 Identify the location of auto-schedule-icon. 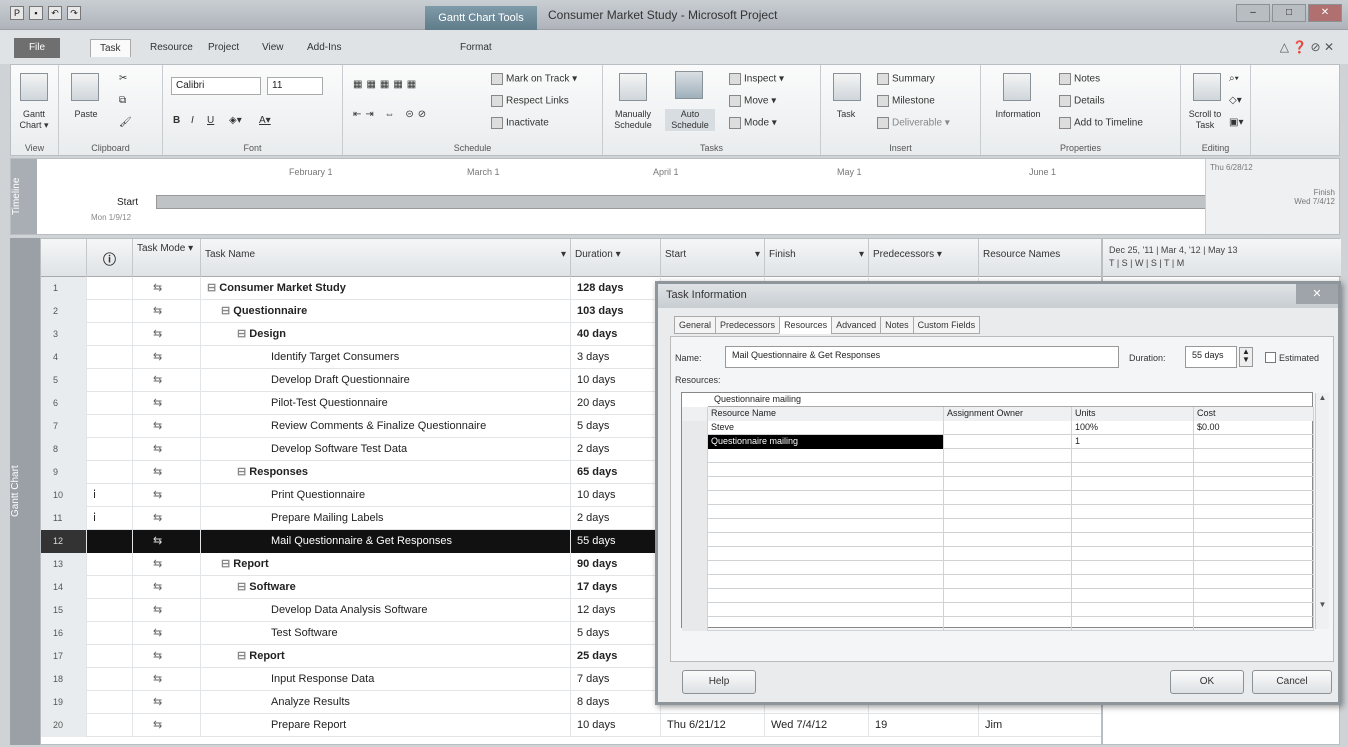
(689, 85).